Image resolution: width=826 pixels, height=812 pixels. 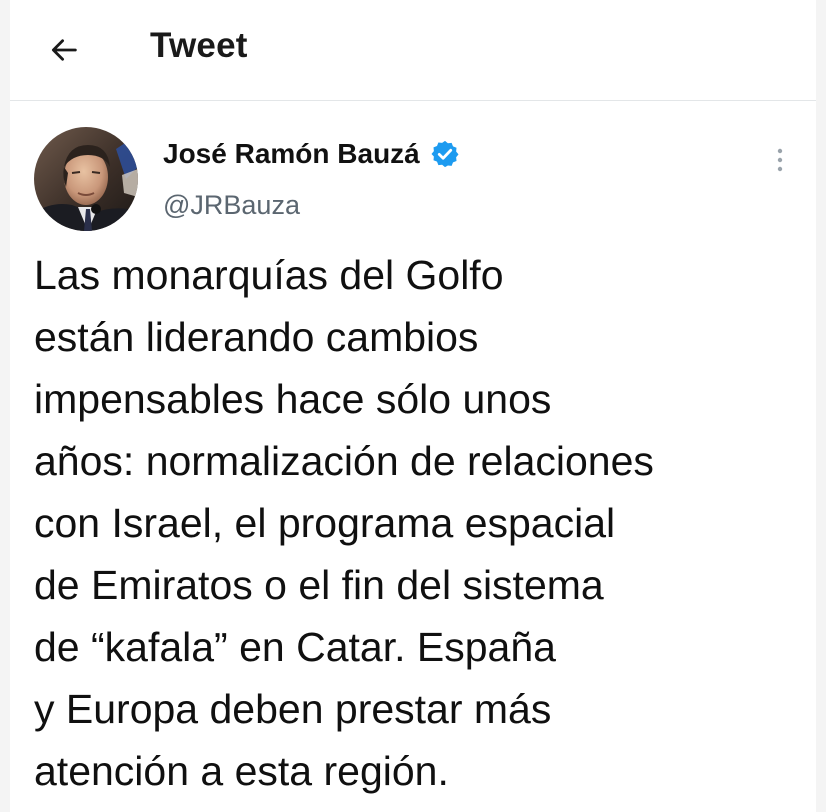 I want to click on tweet-text-line: atención a esta región., so click(x=241, y=771).